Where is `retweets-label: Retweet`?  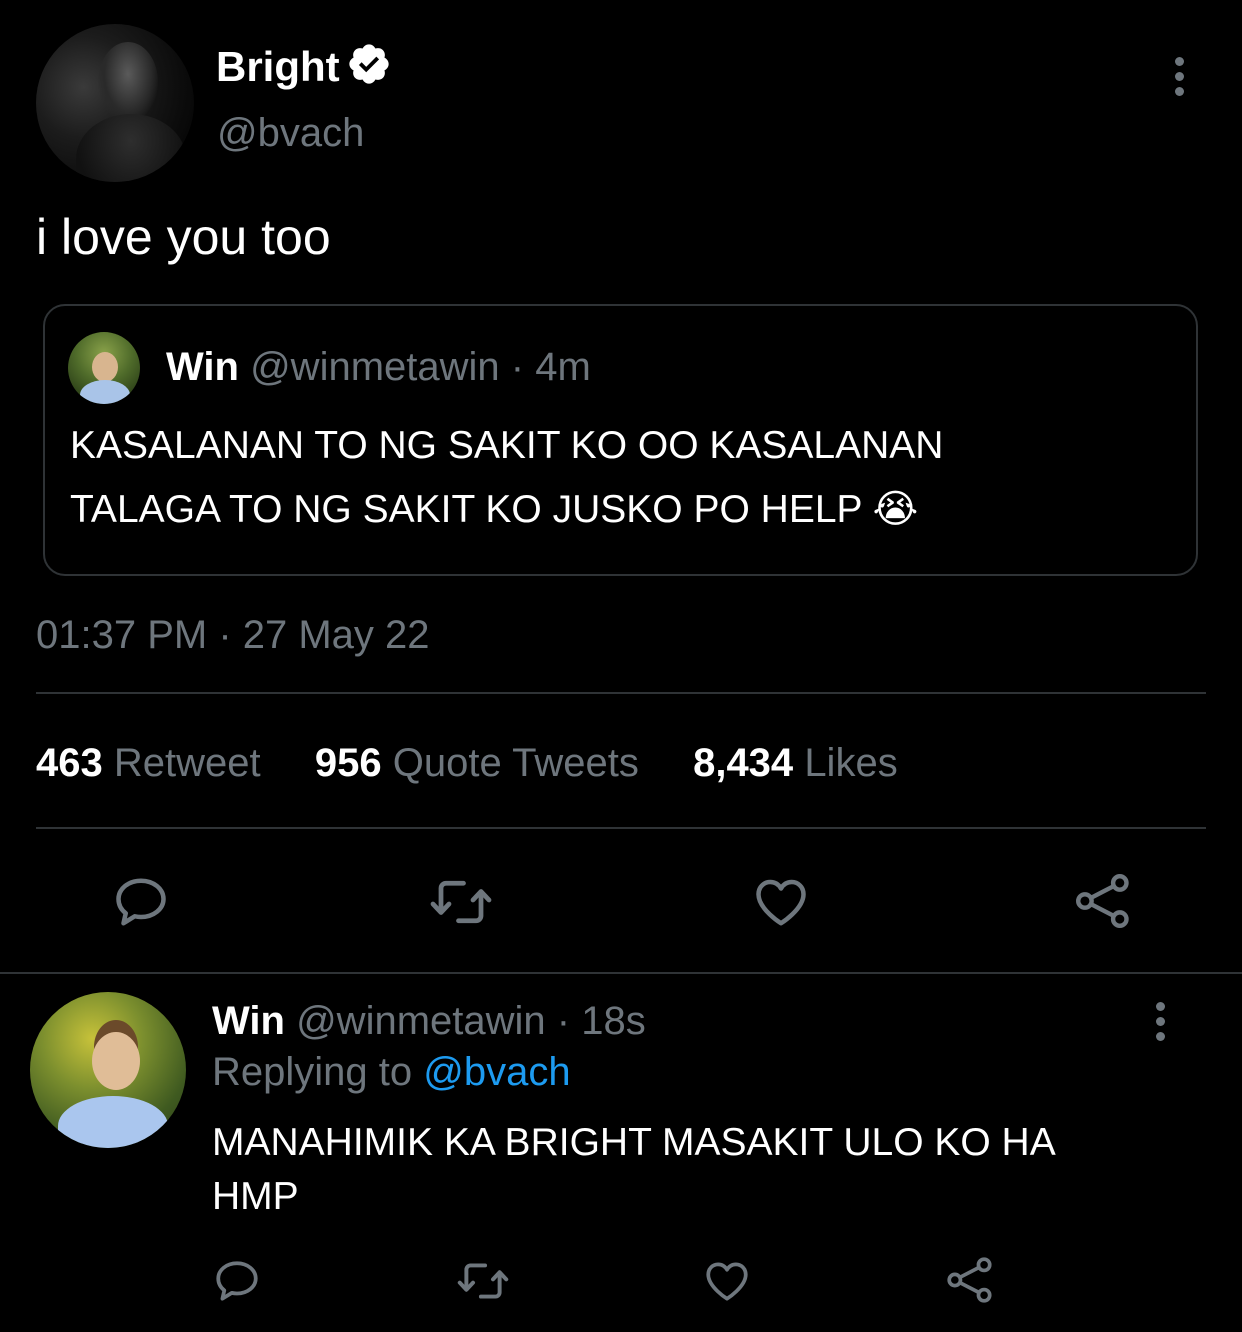 retweets-label: Retweet is located at coordinates (187, 763).